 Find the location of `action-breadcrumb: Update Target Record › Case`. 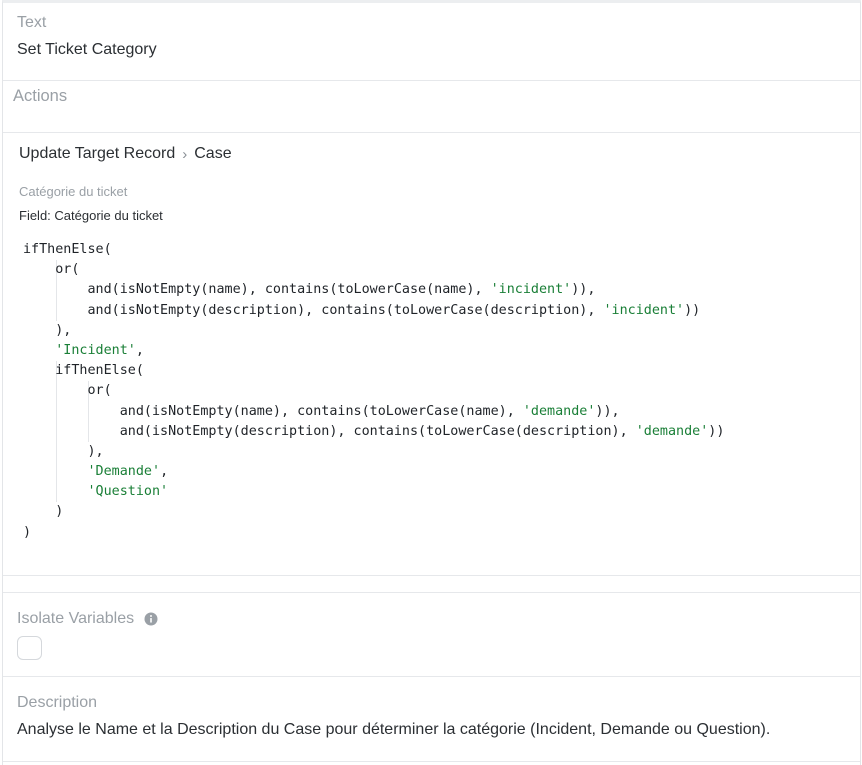

action-breadcrumb: Update Target Record › Case is located at coordinates (125, 154).